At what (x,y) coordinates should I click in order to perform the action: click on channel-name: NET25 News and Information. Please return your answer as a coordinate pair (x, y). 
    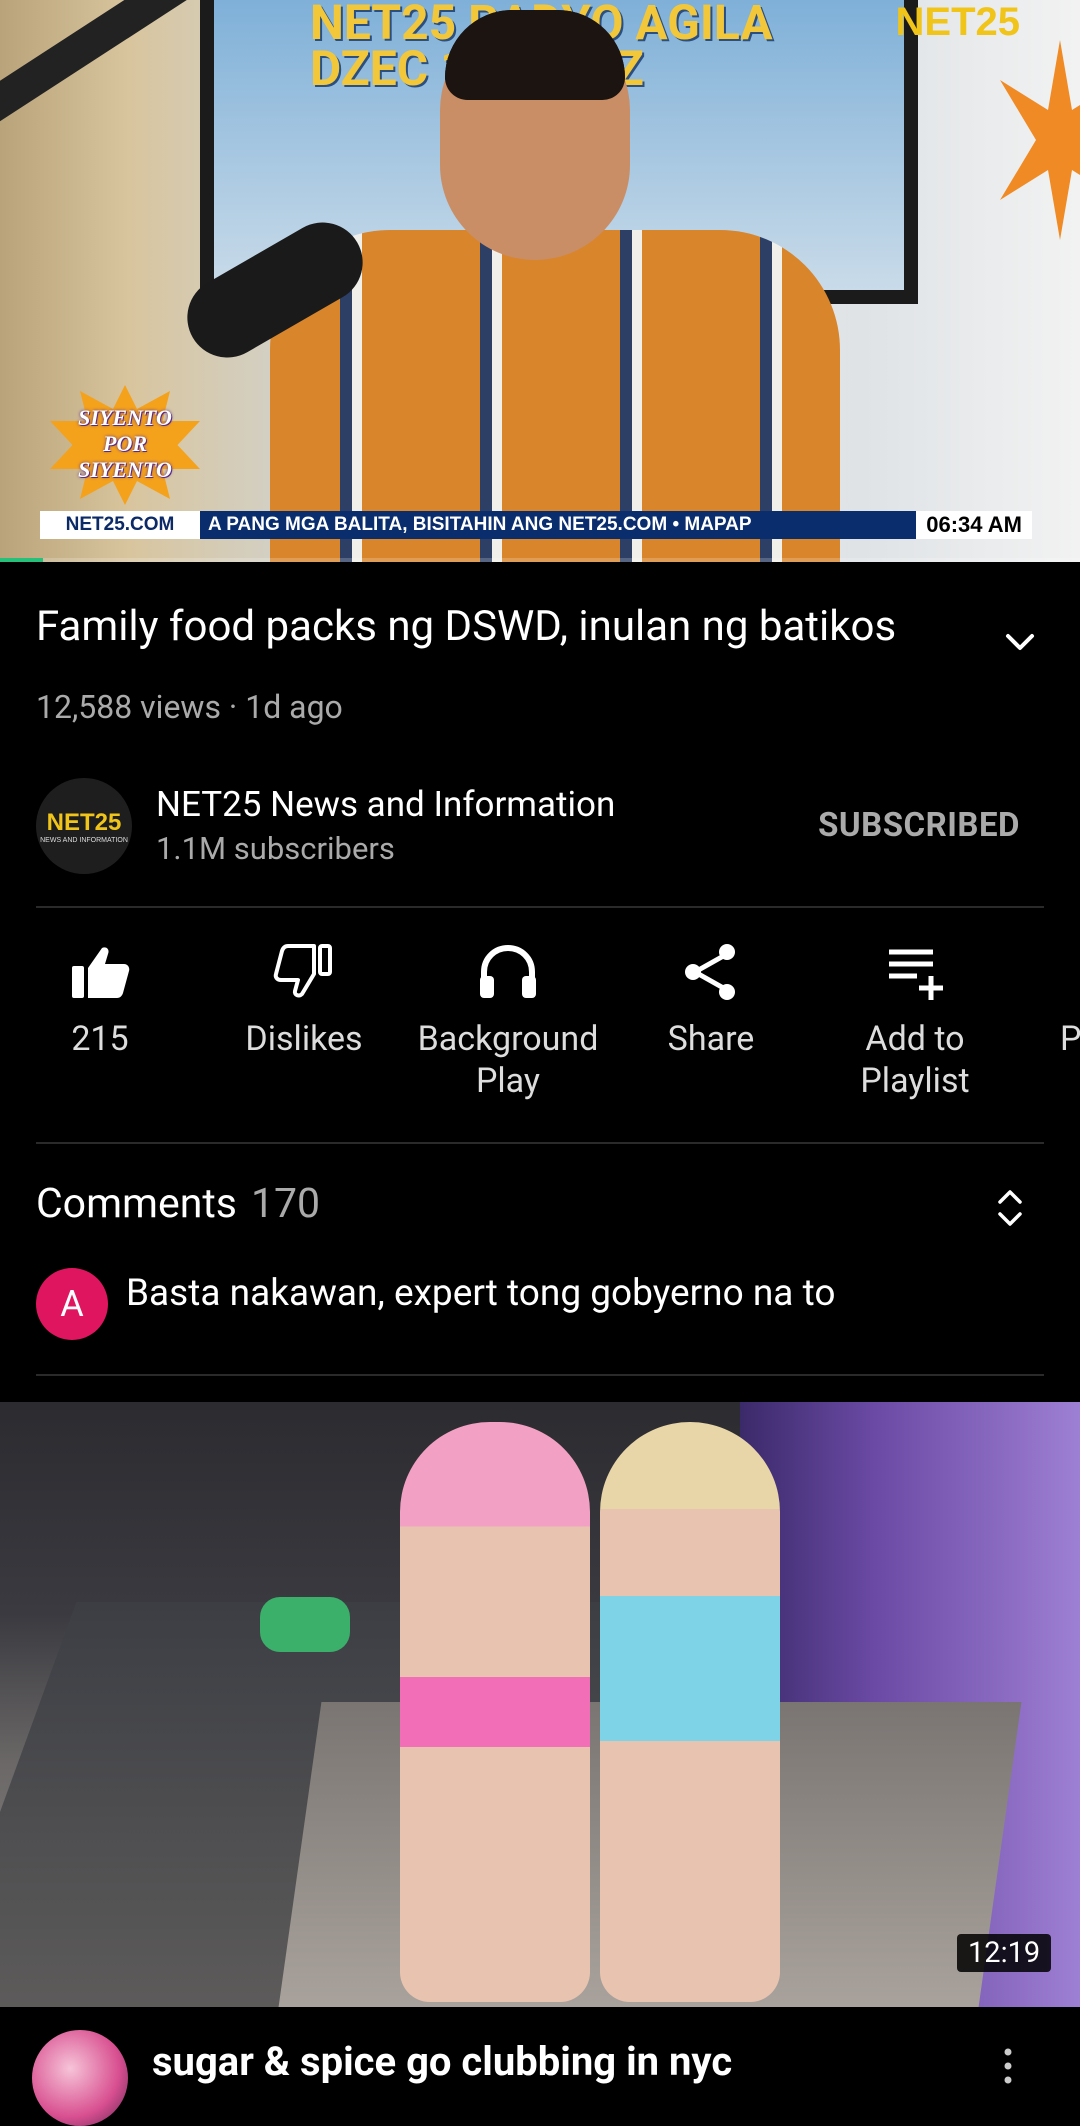
    Looking at the image, I should click on (385, 804).